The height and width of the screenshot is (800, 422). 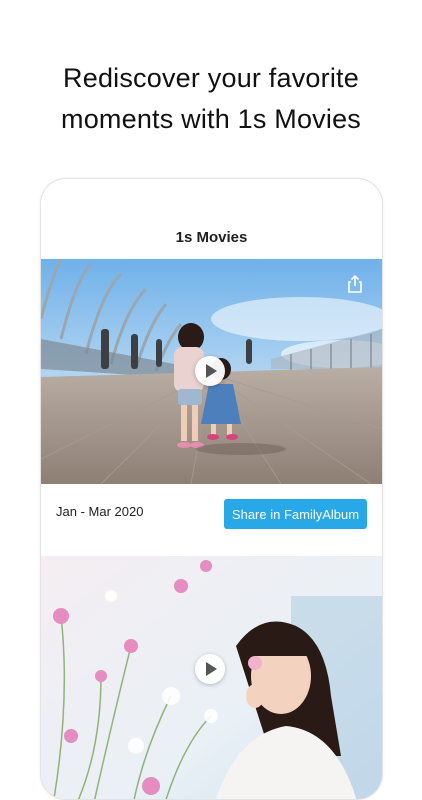 I want to click on share-icon, so click(x=355, y=284).